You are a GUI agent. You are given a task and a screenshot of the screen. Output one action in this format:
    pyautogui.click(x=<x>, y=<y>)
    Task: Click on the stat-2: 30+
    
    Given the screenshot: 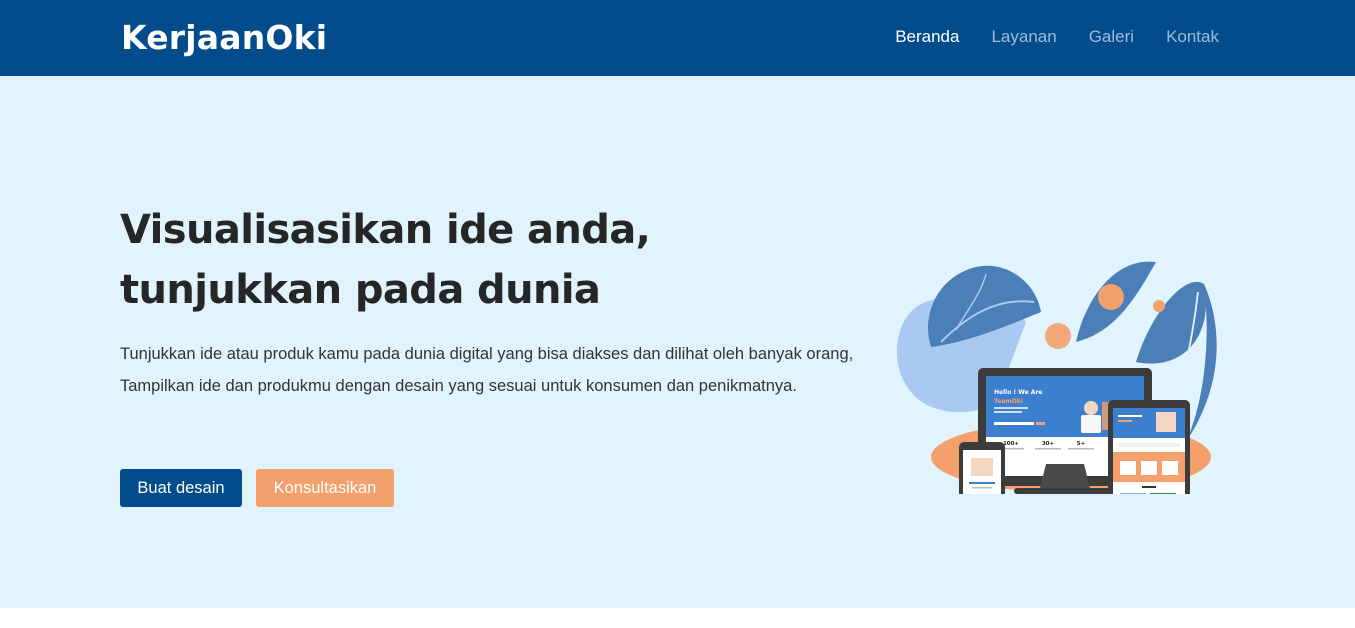 What is the action you would take?
    pyautogui.click(x=1048, y=444)
    